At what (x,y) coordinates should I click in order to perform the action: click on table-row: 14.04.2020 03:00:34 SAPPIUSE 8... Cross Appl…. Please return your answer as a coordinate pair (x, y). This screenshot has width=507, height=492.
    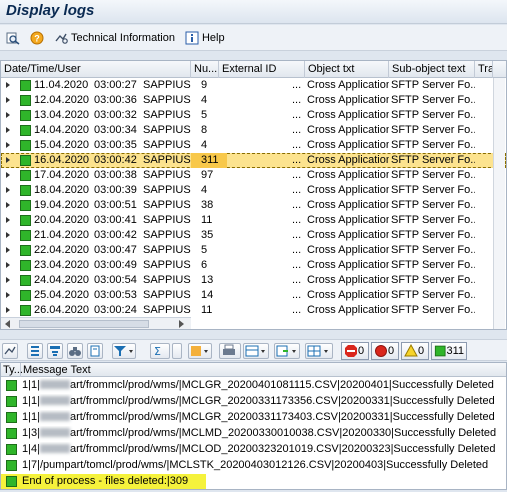
    Looking at the image, I should click on (253, 130).